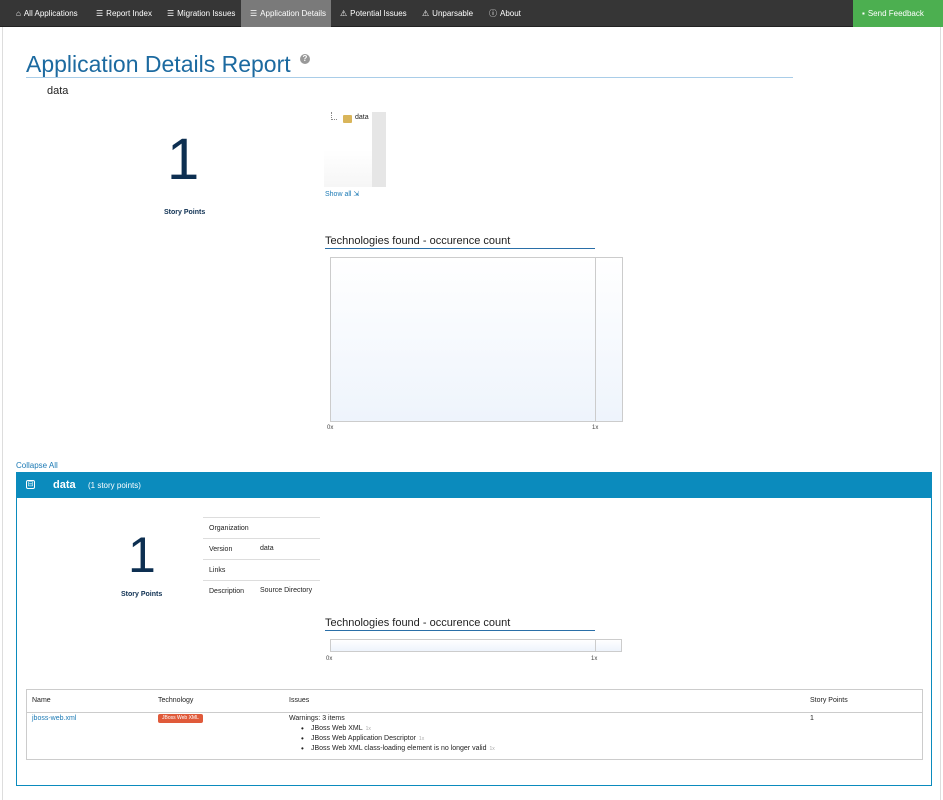  I want to click on story-points-value: 1, so click(183, 159).